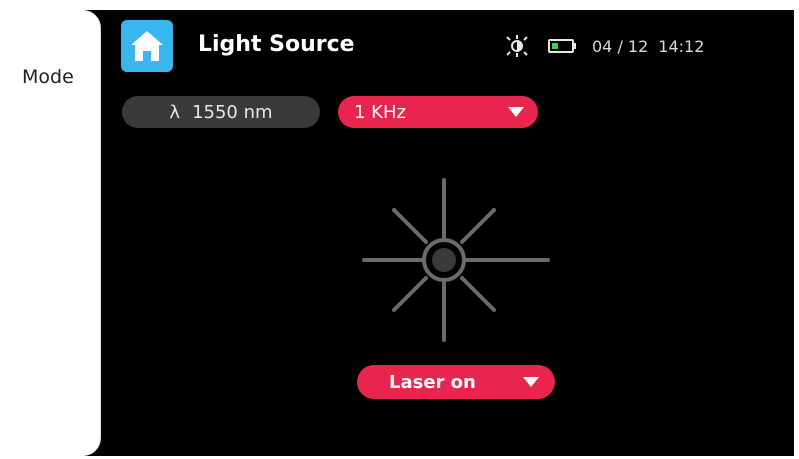  Describe the element at coordinates (432, 382) in the screenshot. I see `laser-button-label: Laser on` at that location.